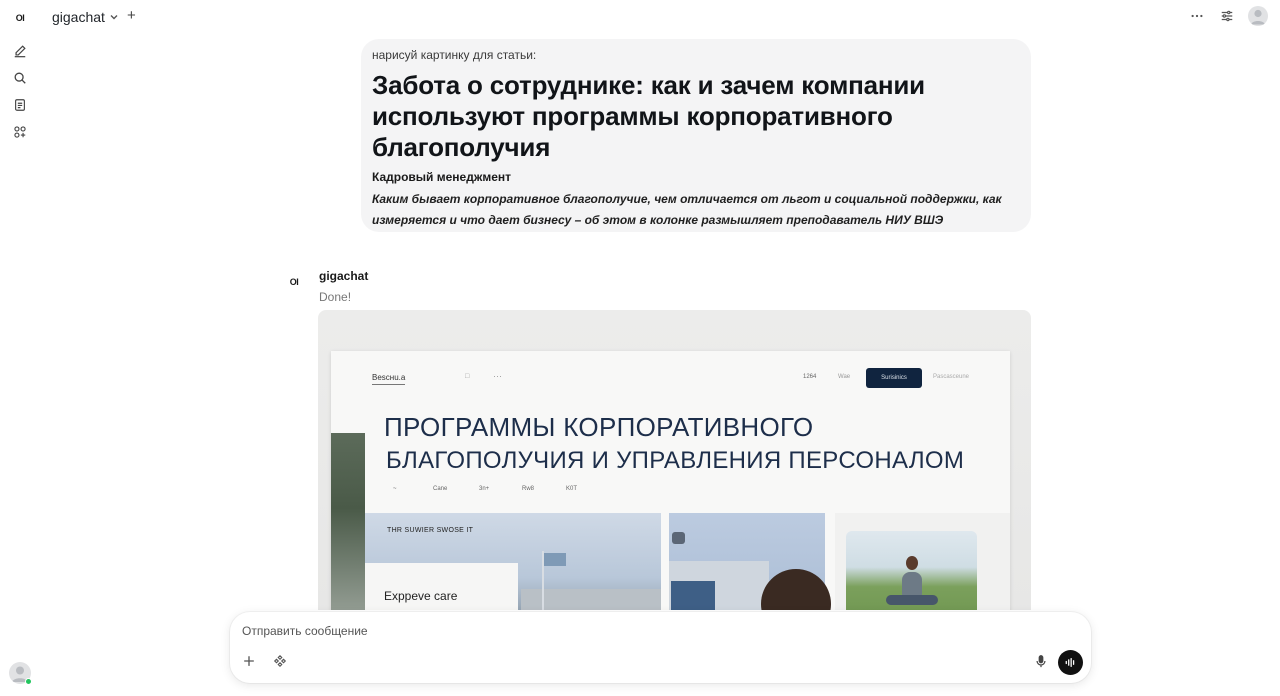  What do you see at coordinates (572, 489) in the screenshot?
I see `image-subnav-item: K0T` at bounding box center [572, 489].